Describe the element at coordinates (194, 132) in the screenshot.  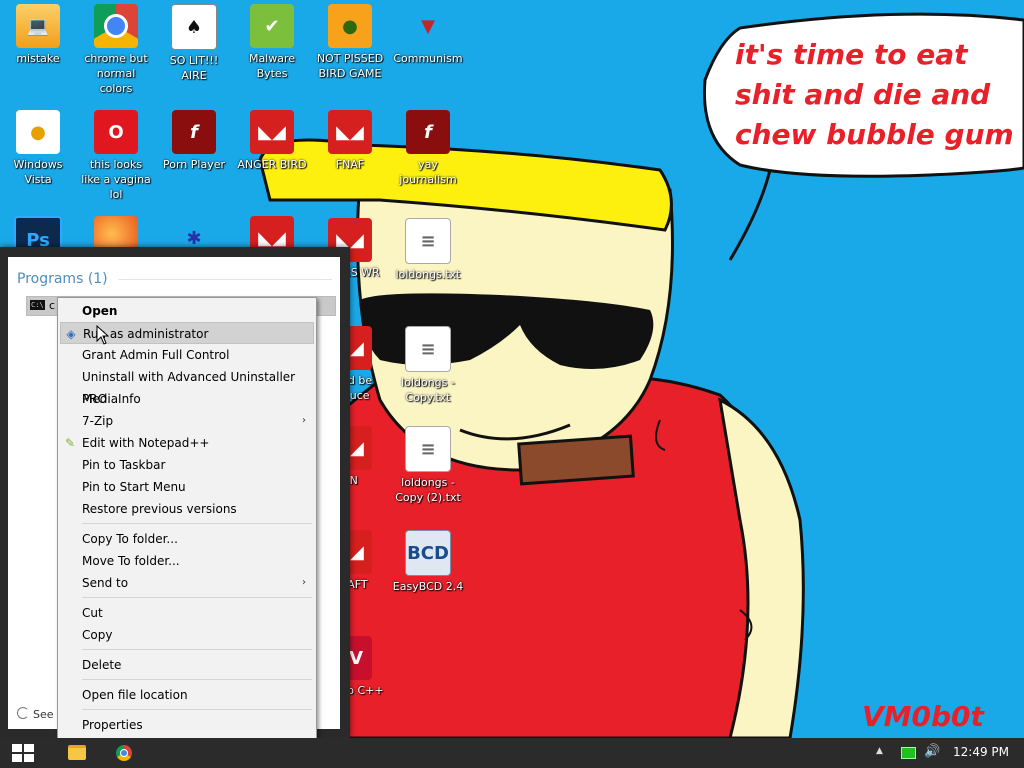
I see `flash-player-icon: f` at that location.